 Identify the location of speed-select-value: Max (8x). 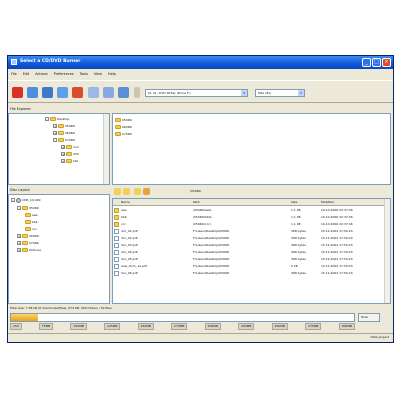
(265, 93).